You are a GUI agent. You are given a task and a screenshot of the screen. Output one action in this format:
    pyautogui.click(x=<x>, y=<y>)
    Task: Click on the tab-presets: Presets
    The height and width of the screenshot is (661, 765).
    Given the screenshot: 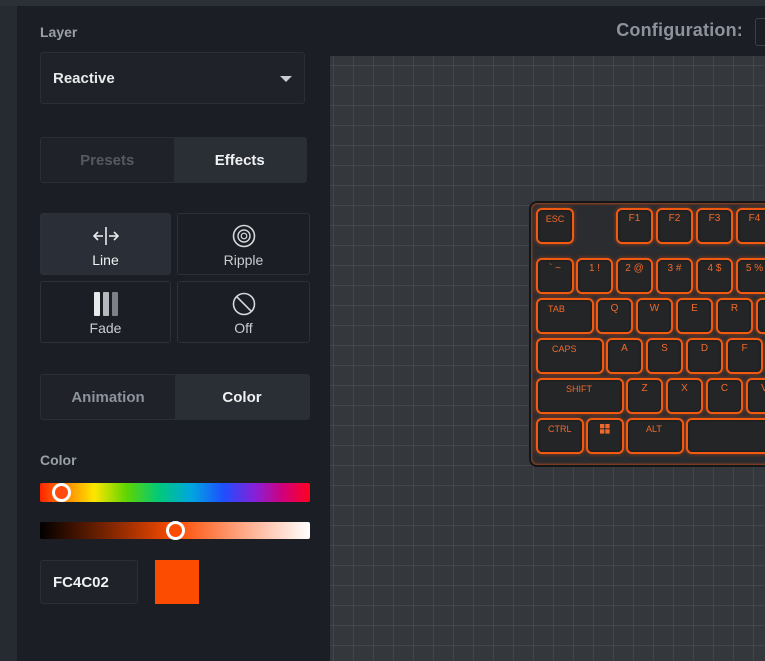 What is the action you would take?
    pyautogui.click(x=107, y=160)
    